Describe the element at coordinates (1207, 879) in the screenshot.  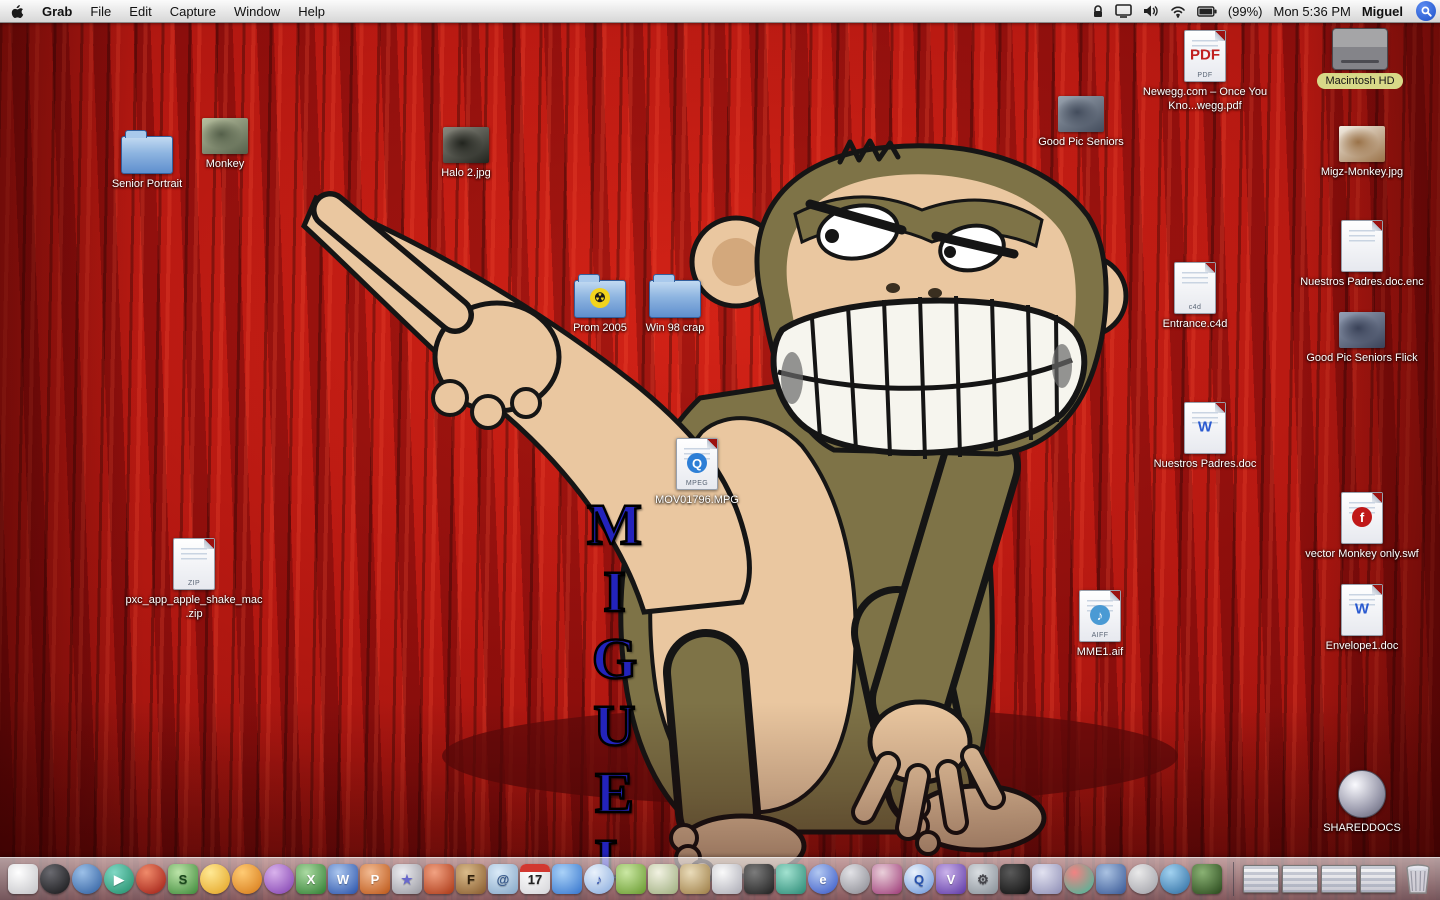
I see `dock-item-media-app` at that location.